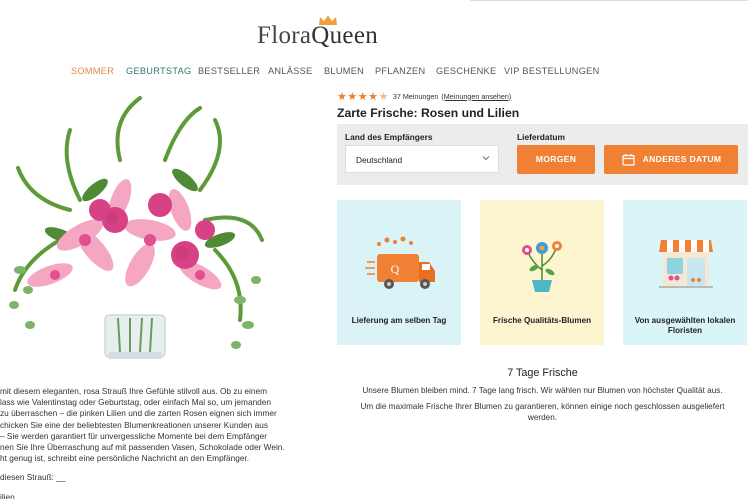 This screenshot has width=748, height=499. I want to click on rating-row: ★★★★★ 37 Meinungen (Meinungen ansehen), so click(424, 96).